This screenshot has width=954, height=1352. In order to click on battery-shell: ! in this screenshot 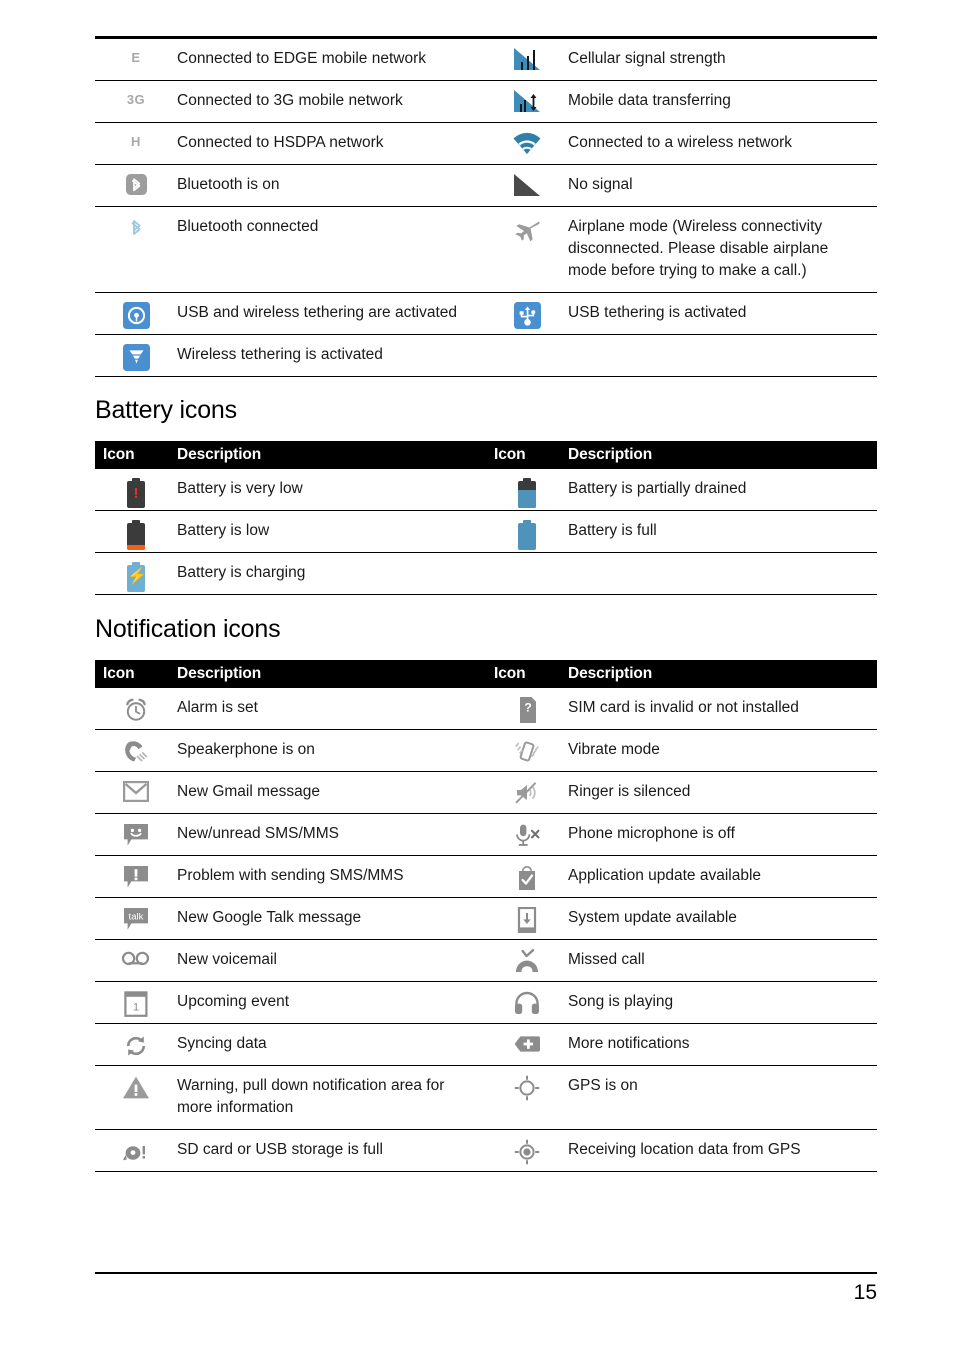, I will do `click(136, 493)`.